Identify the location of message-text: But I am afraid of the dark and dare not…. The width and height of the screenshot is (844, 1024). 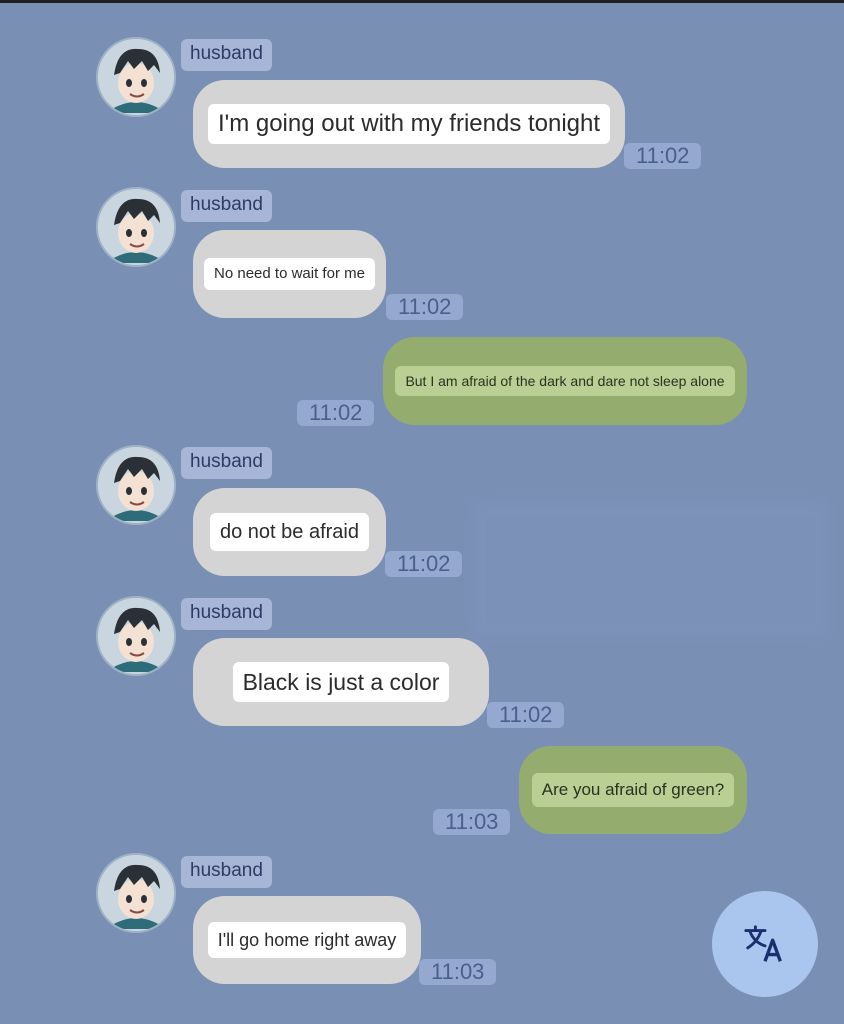
(565, 381).